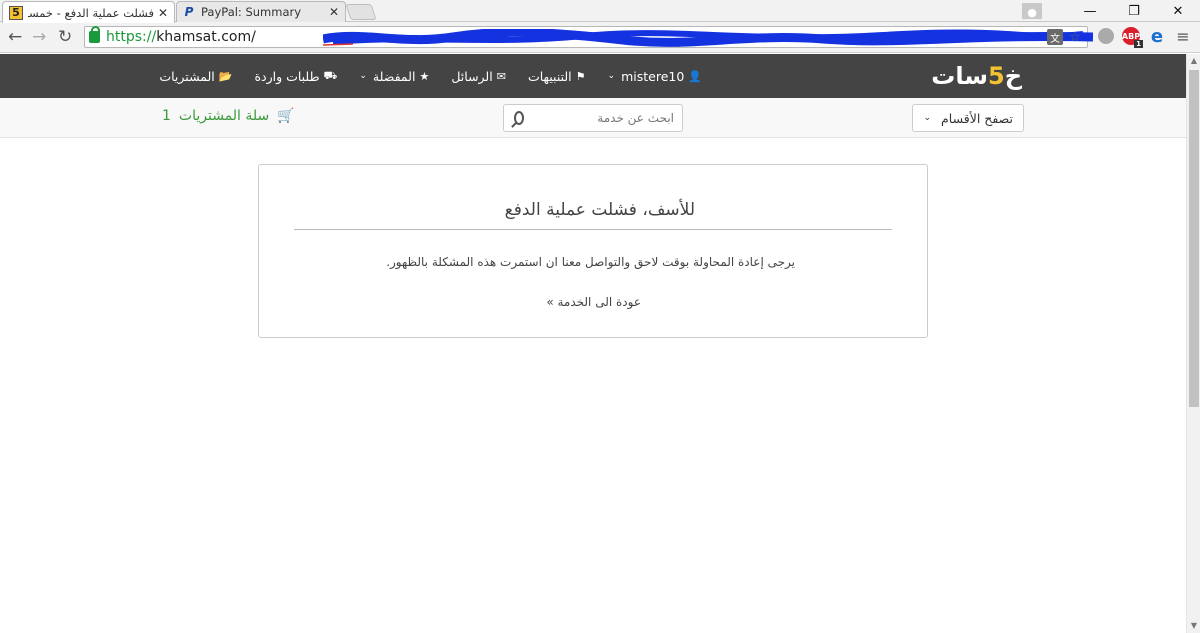 Image resolution: width=1200 pixels, height=633 pixels. Describe the element at coordinates (94, 34) in the screenshot. I see `lock-icon` at that location.